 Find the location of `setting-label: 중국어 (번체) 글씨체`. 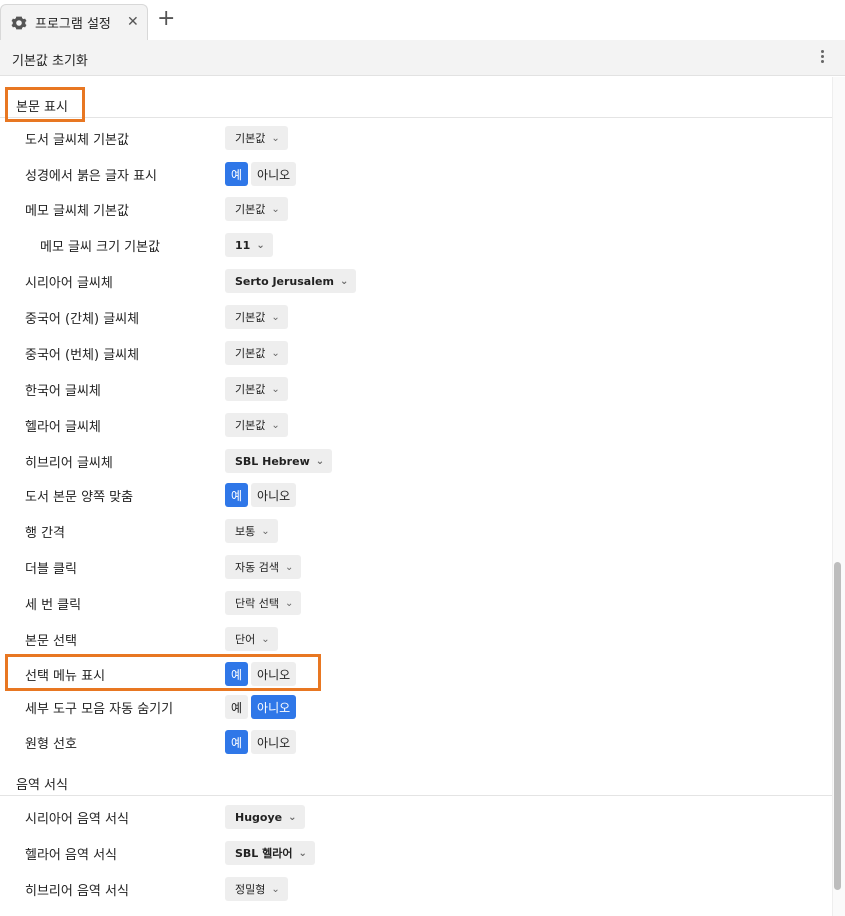

setting-label: 중국어 (번체) 글씨체 is located at coordinates (82, 355).